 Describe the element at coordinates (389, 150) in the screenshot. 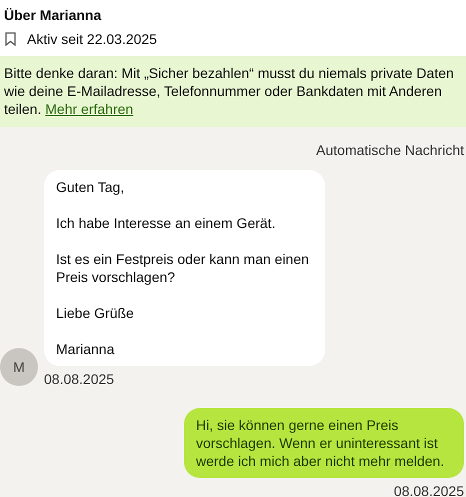

I see `automatic-message-label: Automatische Nachricht` at that location.